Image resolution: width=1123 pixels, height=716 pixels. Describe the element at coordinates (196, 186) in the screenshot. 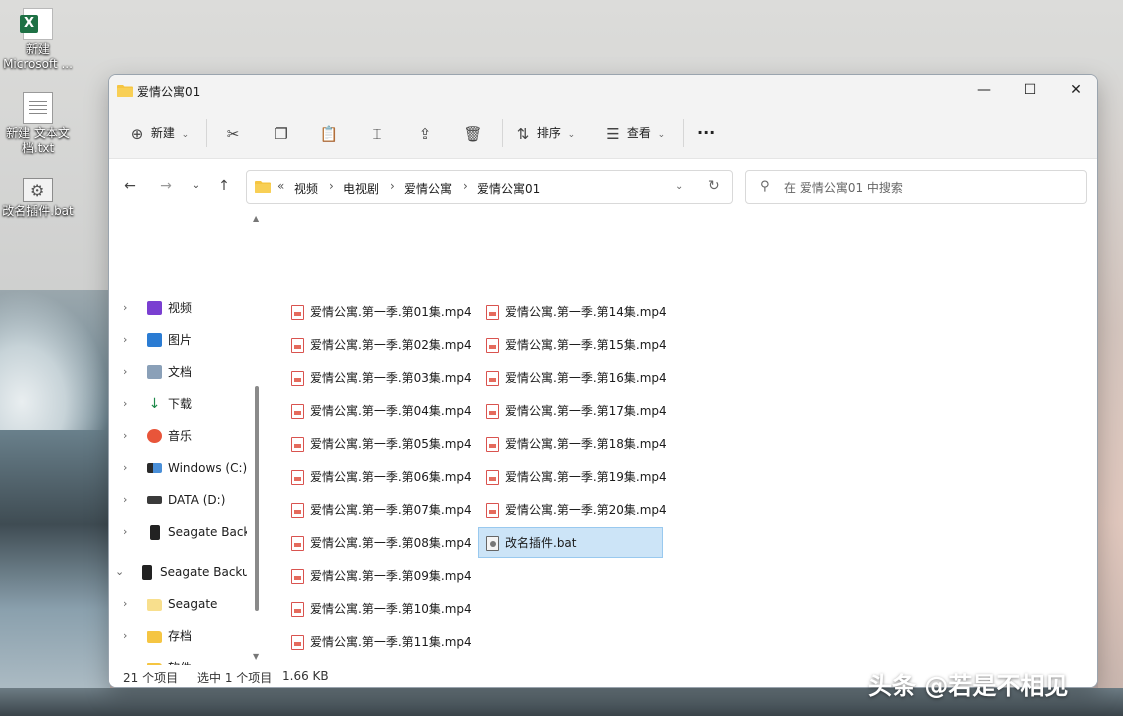

I see `recent-locations-button: ⌄` at that location.